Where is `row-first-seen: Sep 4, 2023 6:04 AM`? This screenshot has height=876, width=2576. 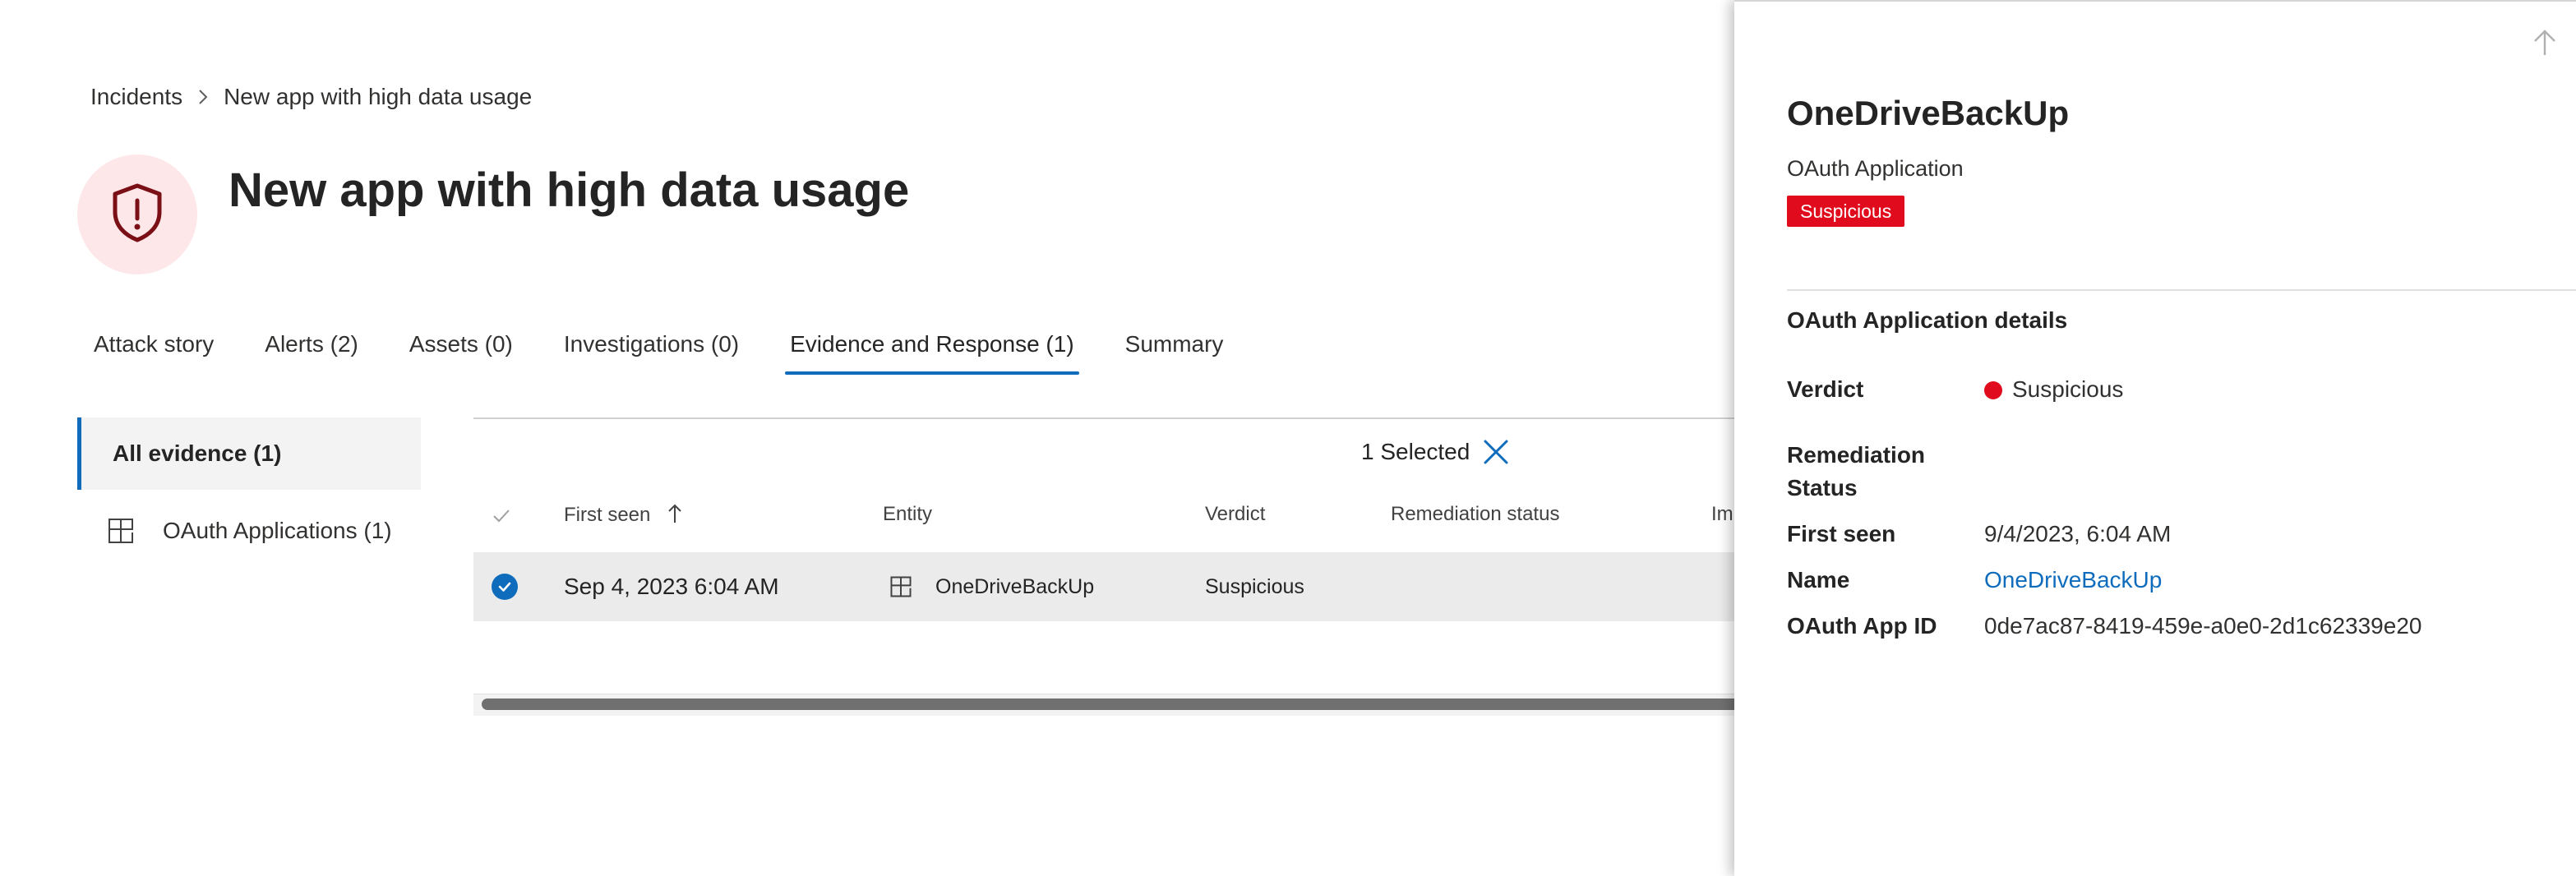 row-first-seen: Sep 4, 2023 6:04 AM is located at coordinates (671, 586).